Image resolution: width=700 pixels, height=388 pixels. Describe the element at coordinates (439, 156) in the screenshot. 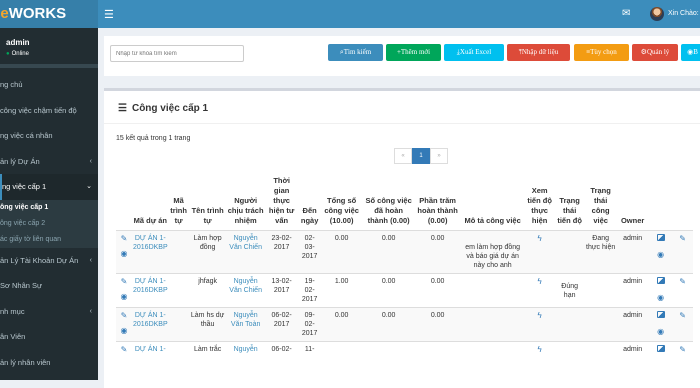

I see `pager-next: »` at that location.